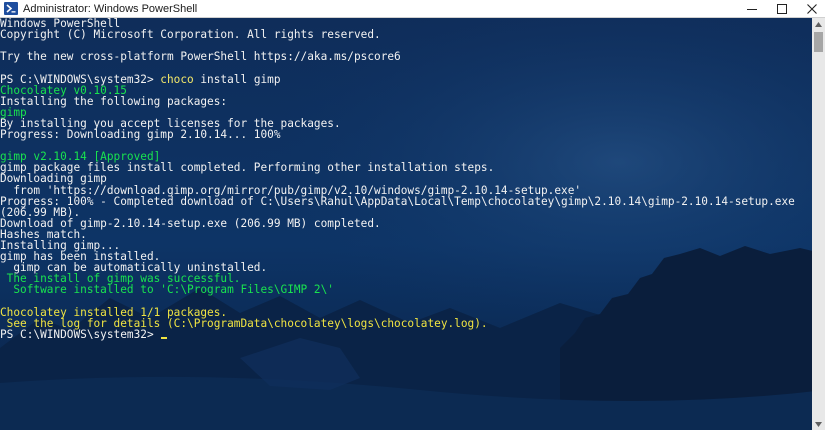 The width and height of the screenshot is (825, 430). I want to click on maximize-icon, so click(782, 9).